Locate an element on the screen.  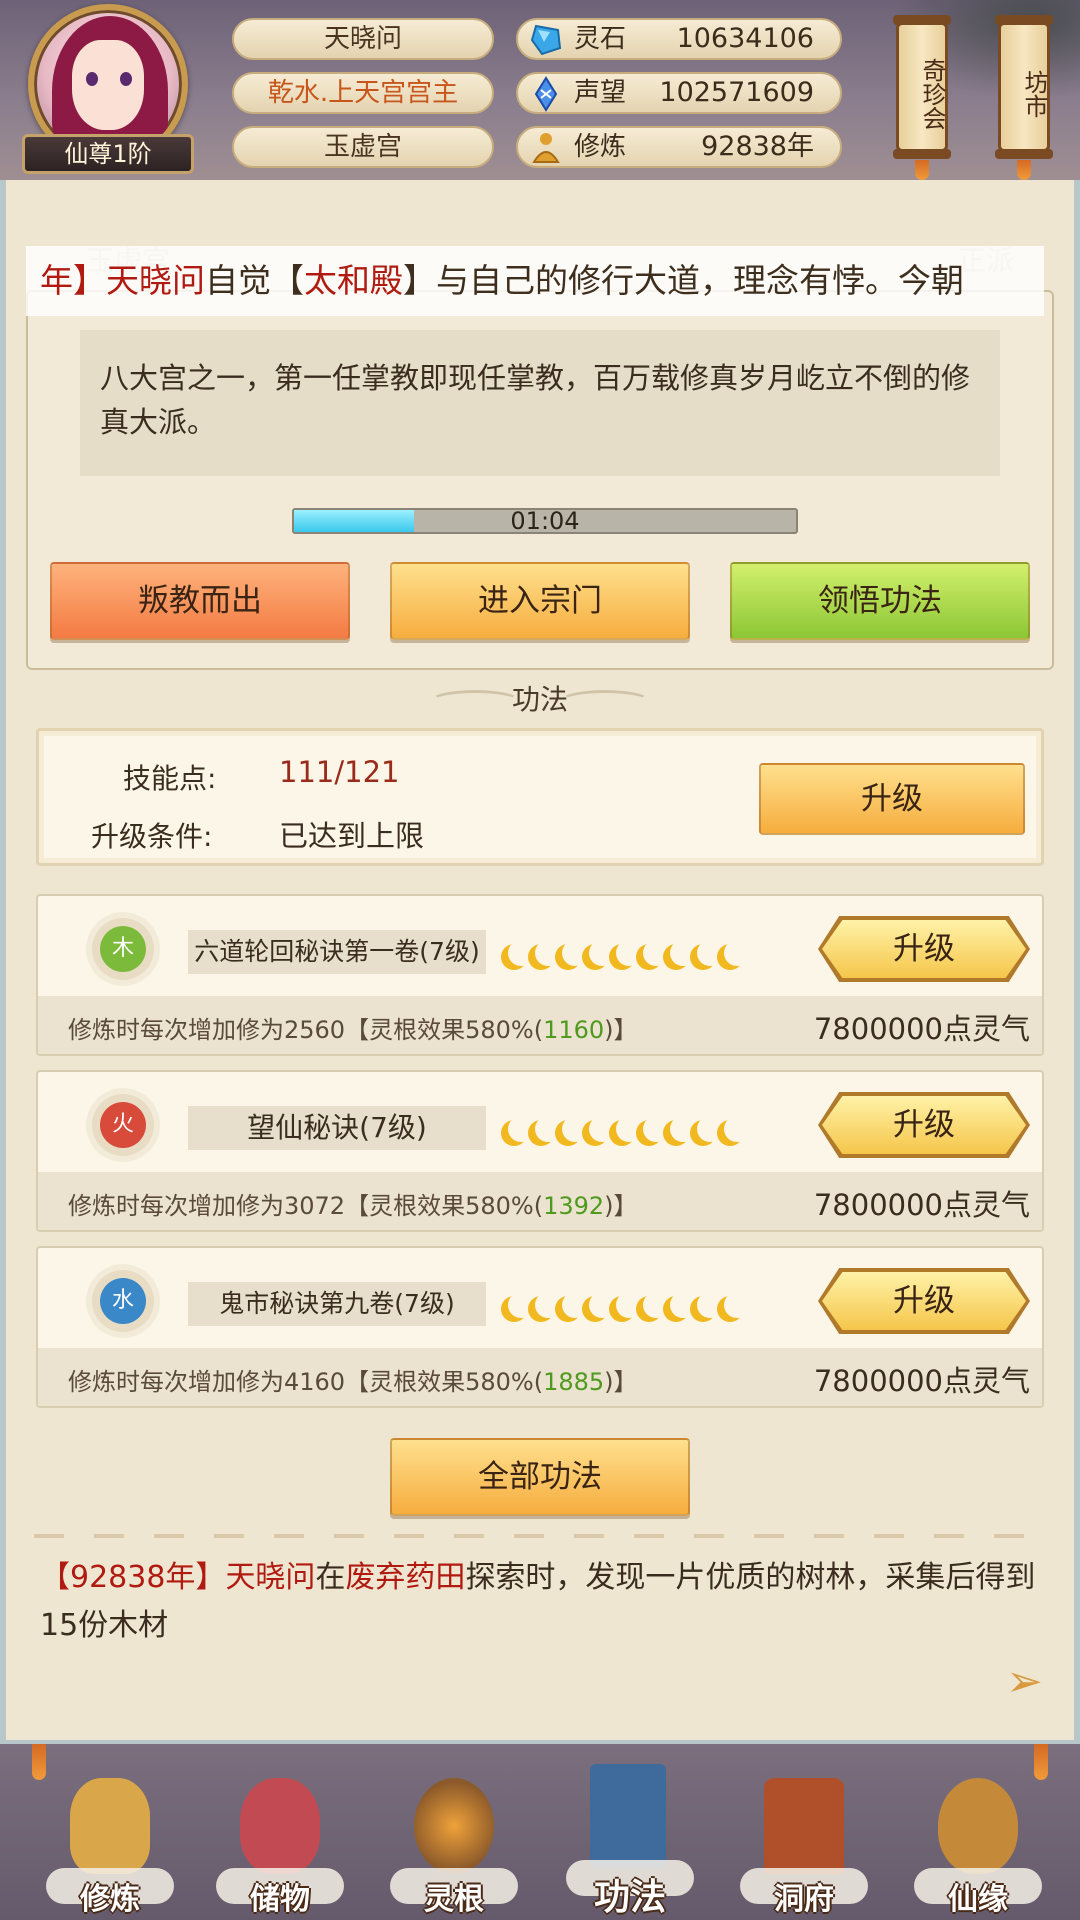
player-title: 乾水.上天宫宫主 is located at coordinates (363, 93).